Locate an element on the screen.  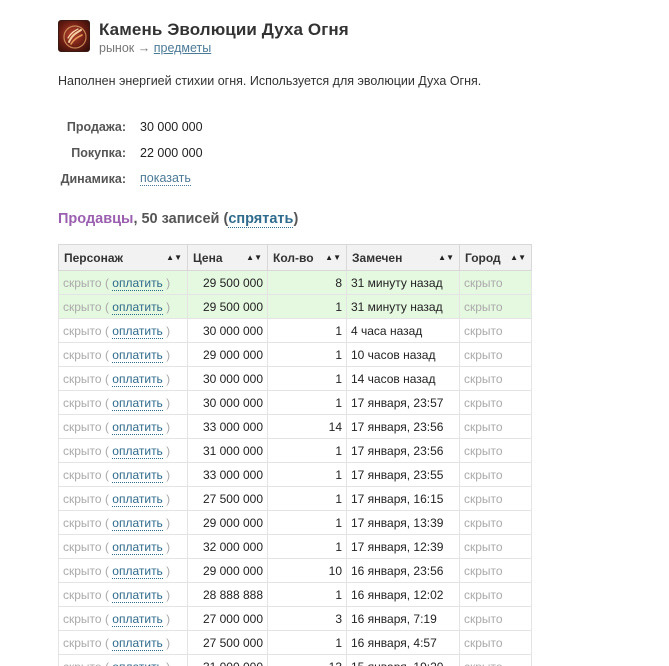
seen-cell: 31 минуту назад is located at coordinates (403, 306).